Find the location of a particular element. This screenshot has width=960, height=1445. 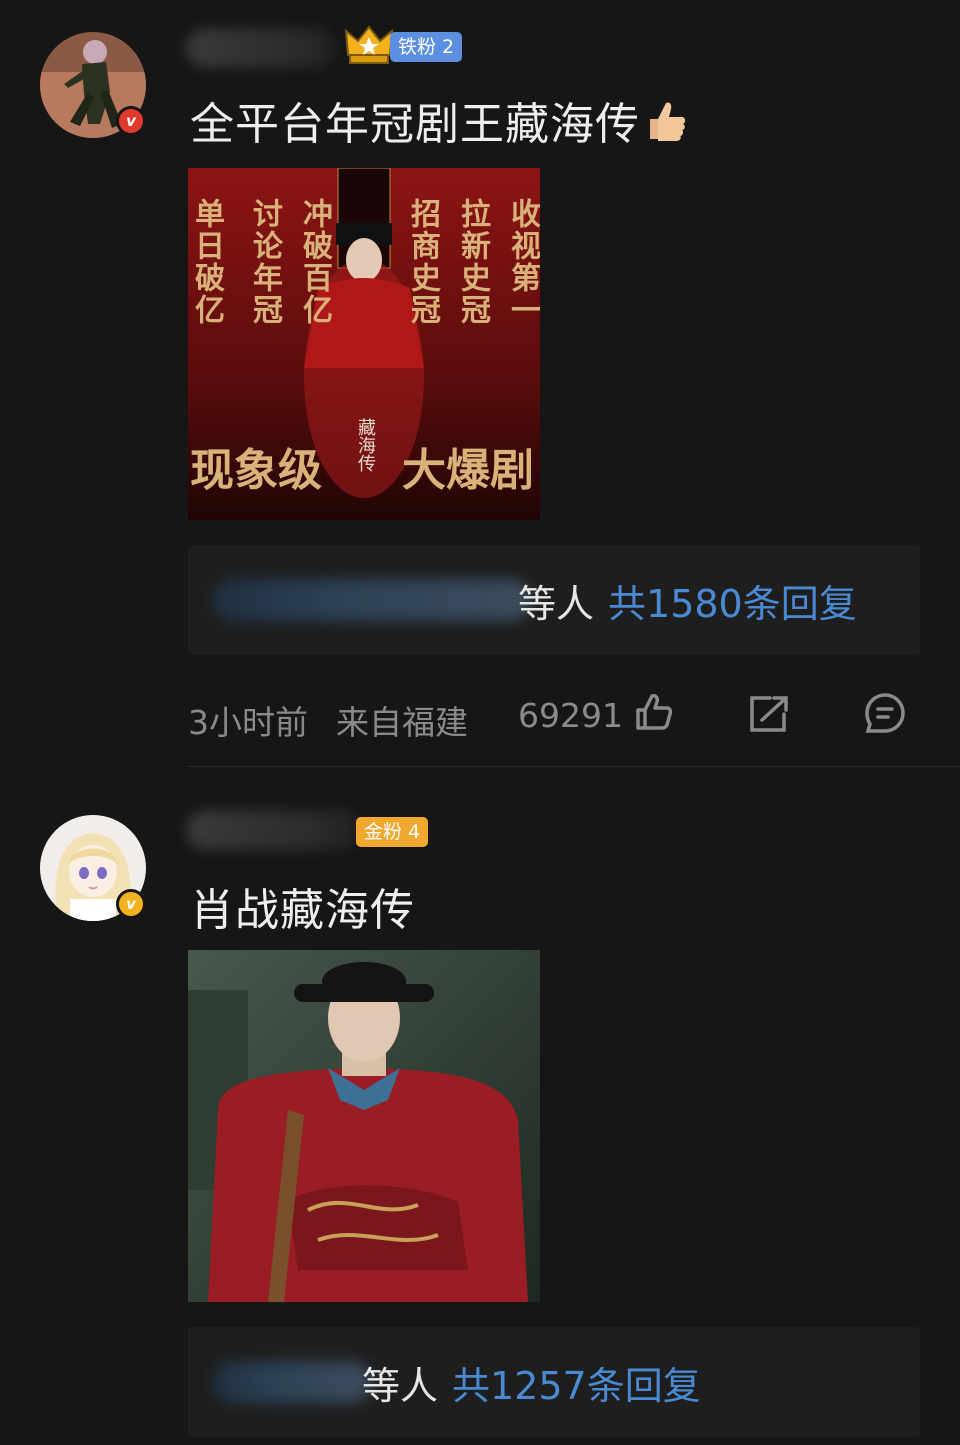

comment-bubble-icon is located at coordinates (885, 717).